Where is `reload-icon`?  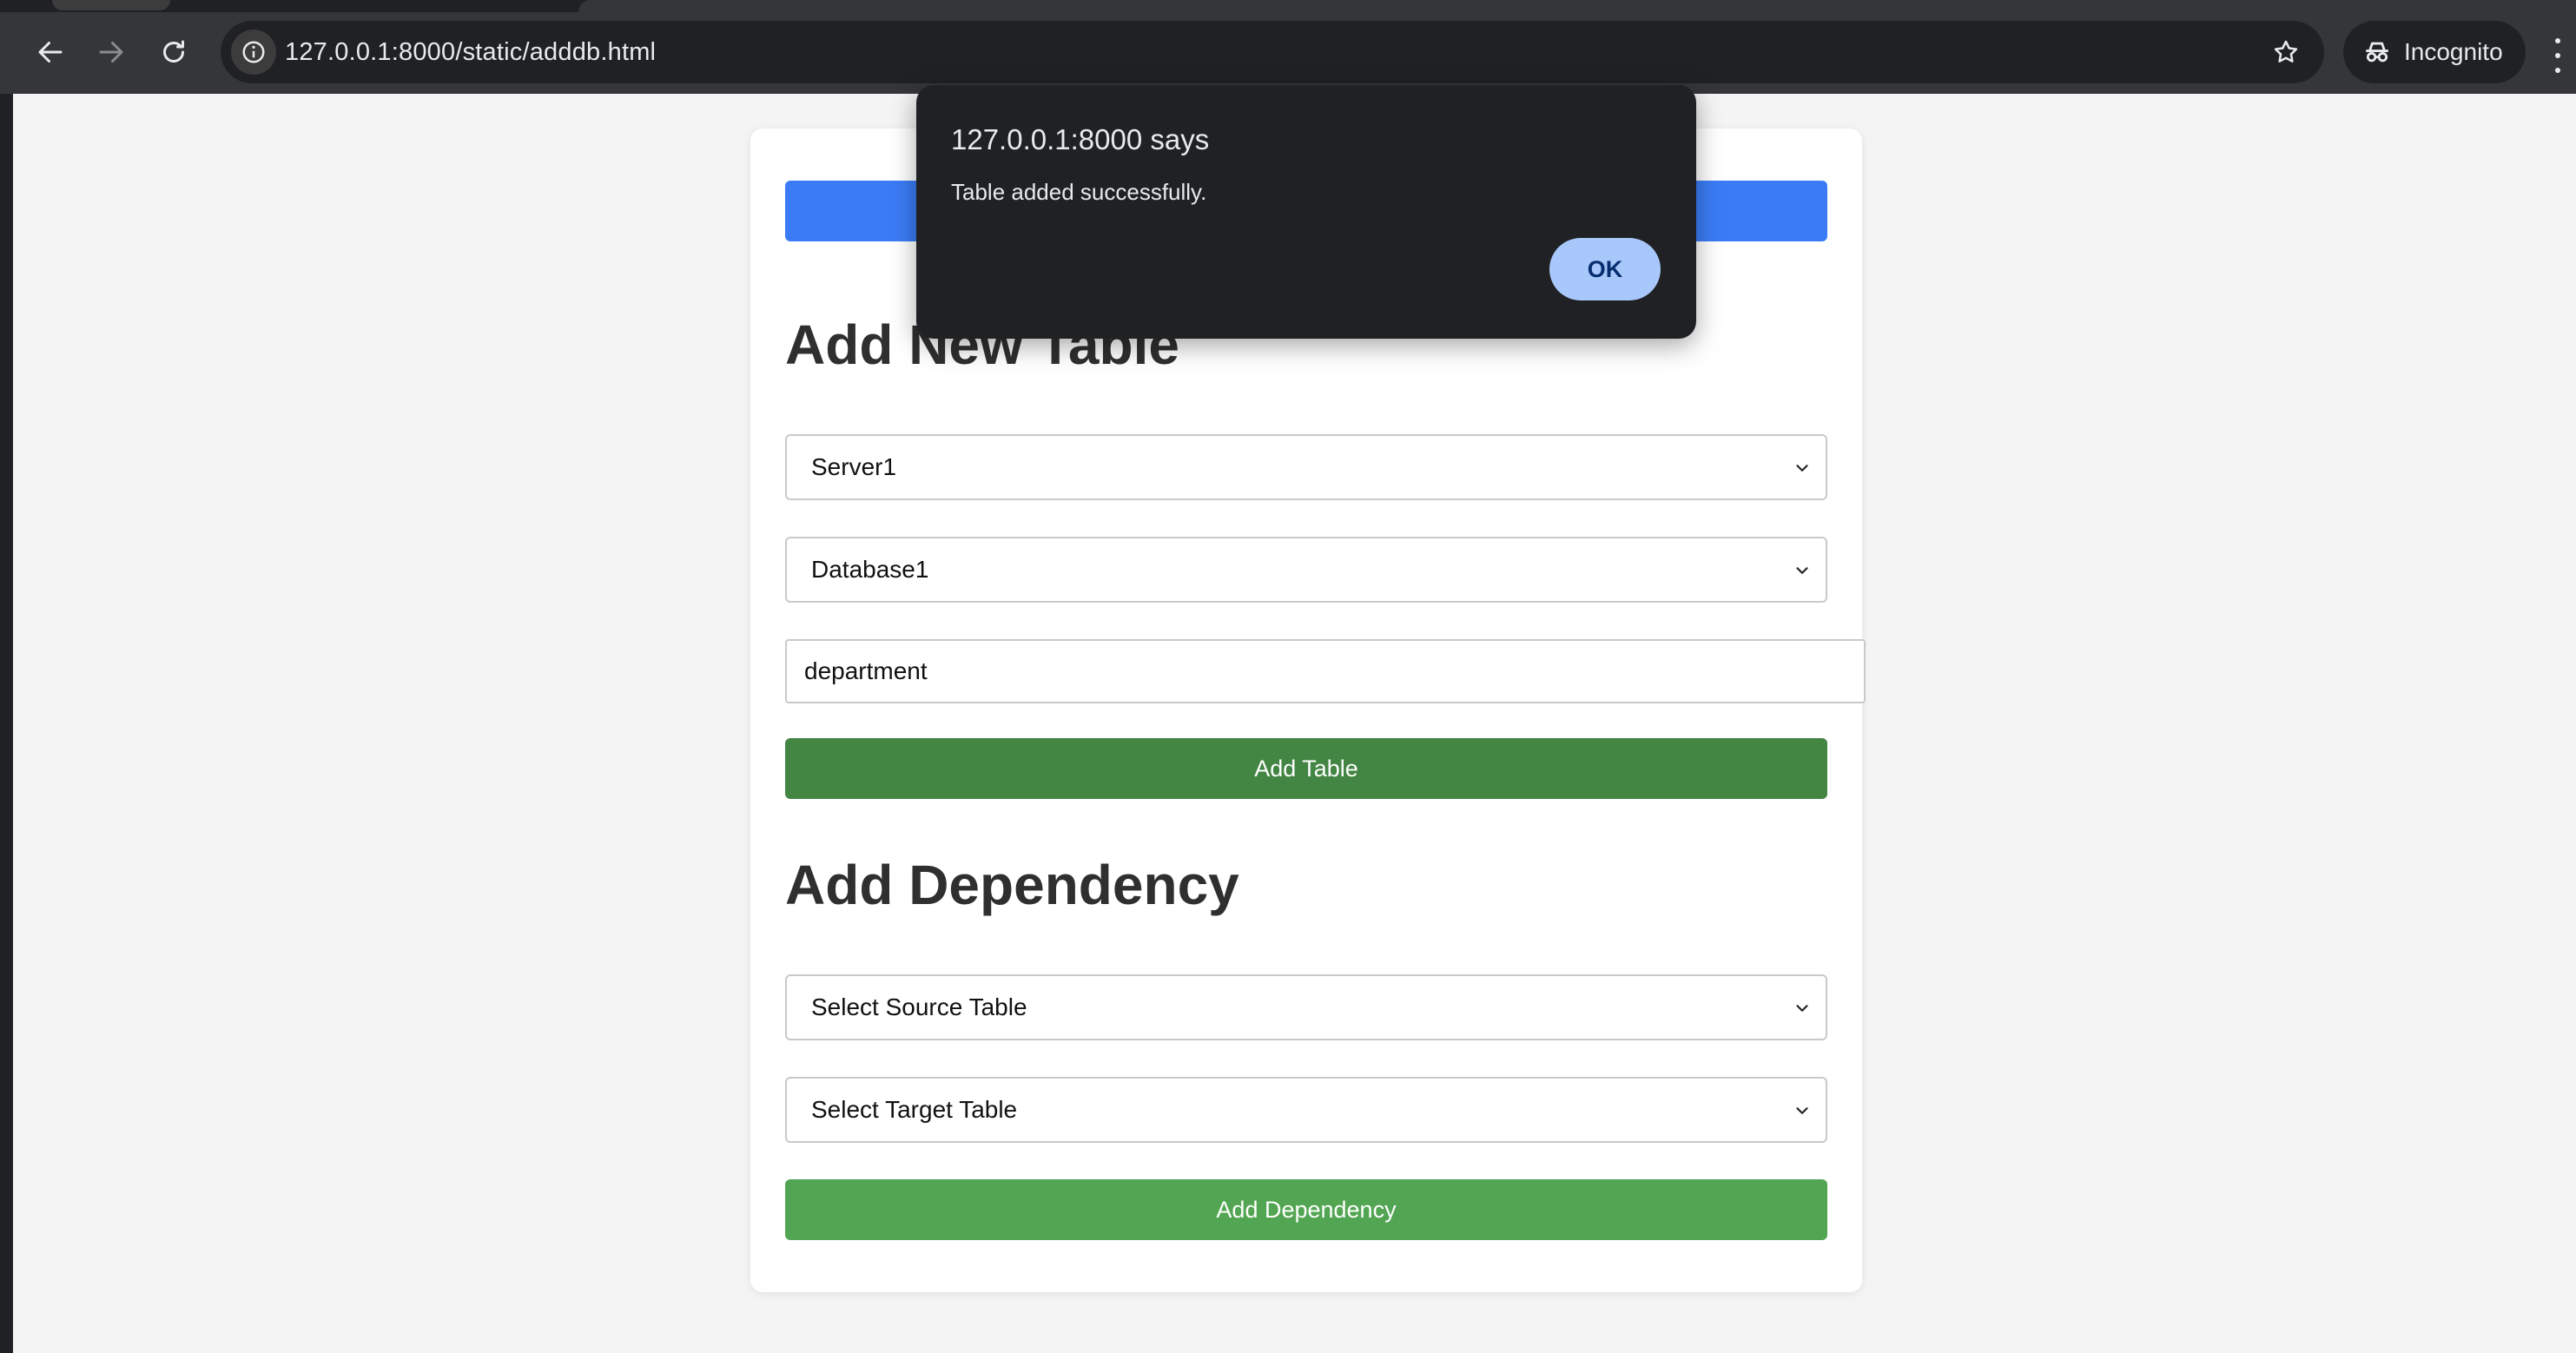 reload-icon is located at coordinates (174, 51).